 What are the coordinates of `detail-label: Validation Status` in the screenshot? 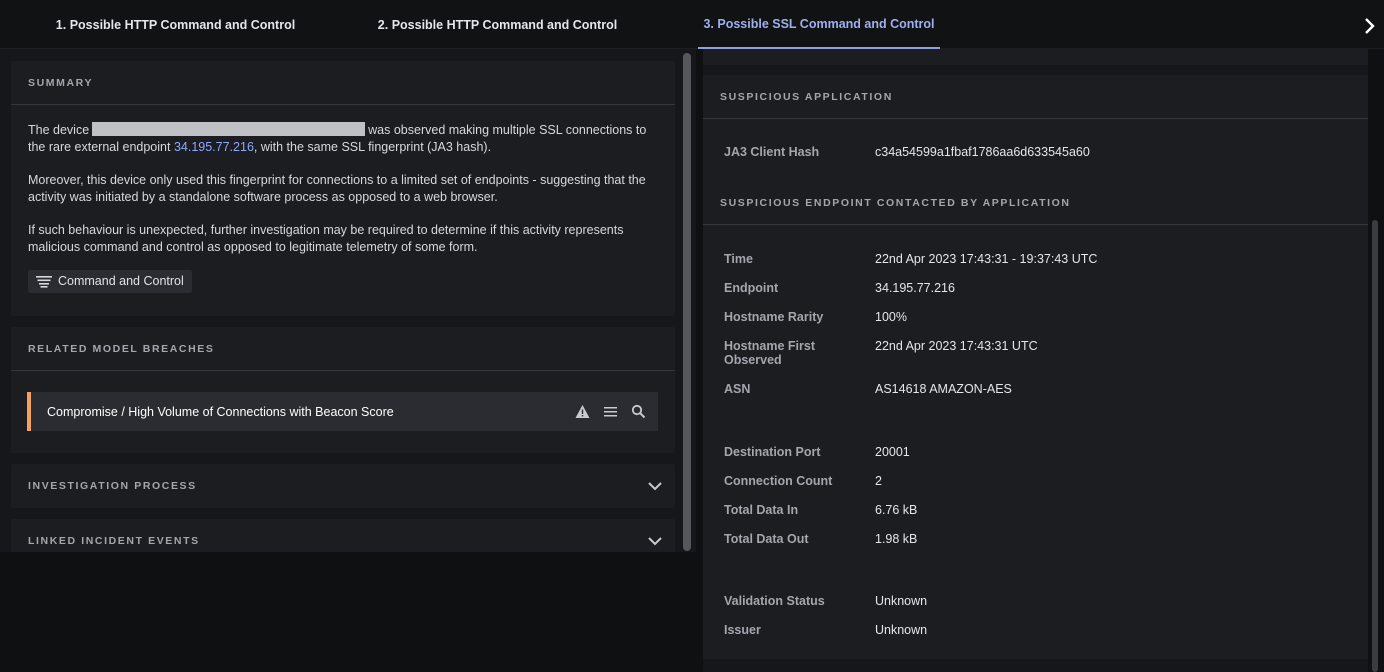 It's located at (774, 601).